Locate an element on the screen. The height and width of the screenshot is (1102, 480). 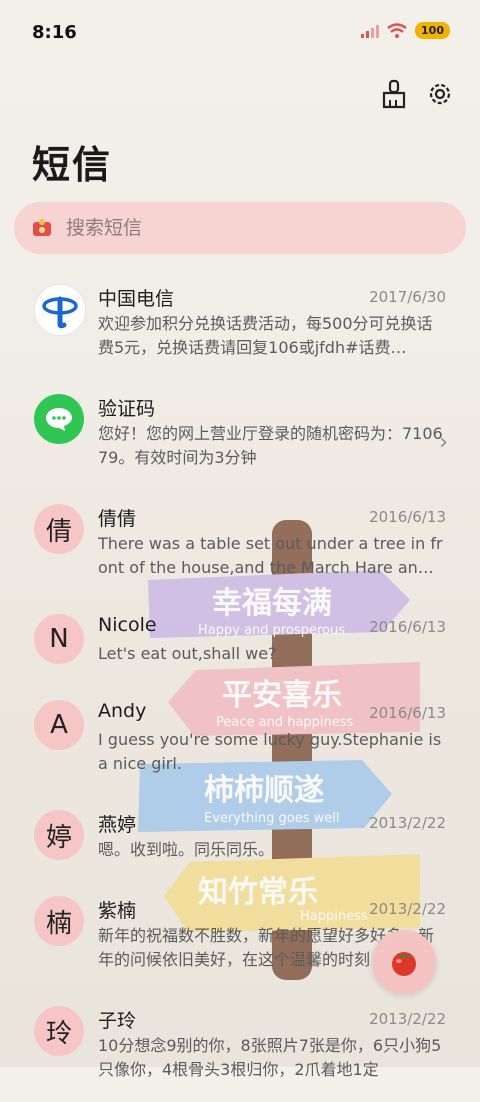
avatar: 楠 is located at coordinates (59, 921).